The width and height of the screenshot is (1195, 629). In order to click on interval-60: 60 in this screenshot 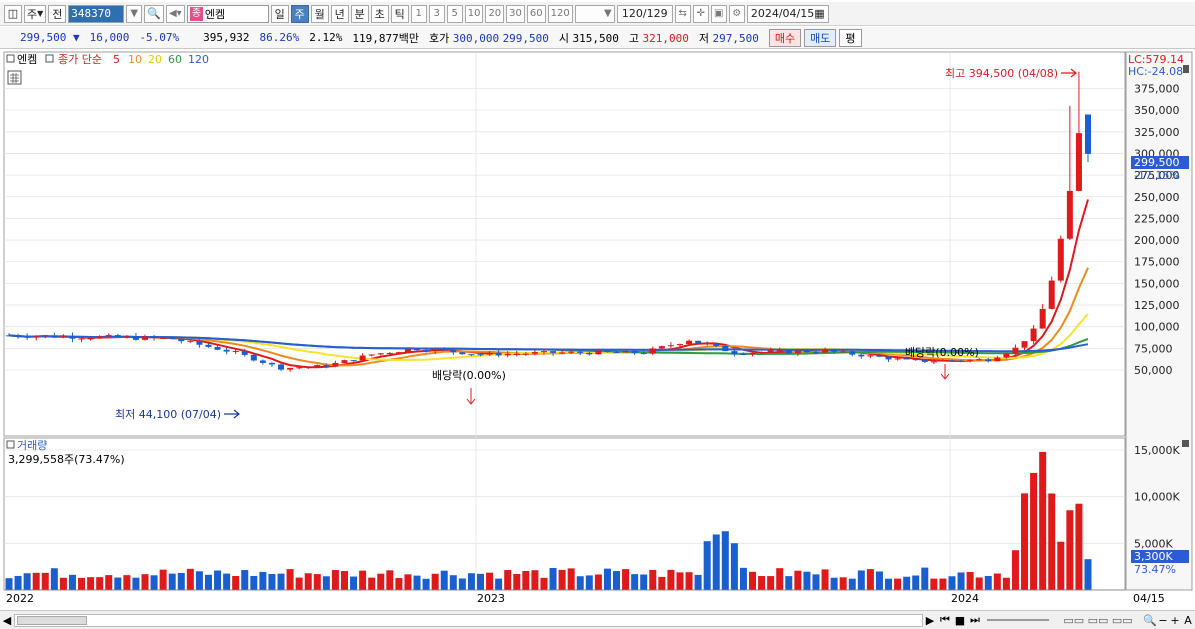, I will do `click(536, 13)`.